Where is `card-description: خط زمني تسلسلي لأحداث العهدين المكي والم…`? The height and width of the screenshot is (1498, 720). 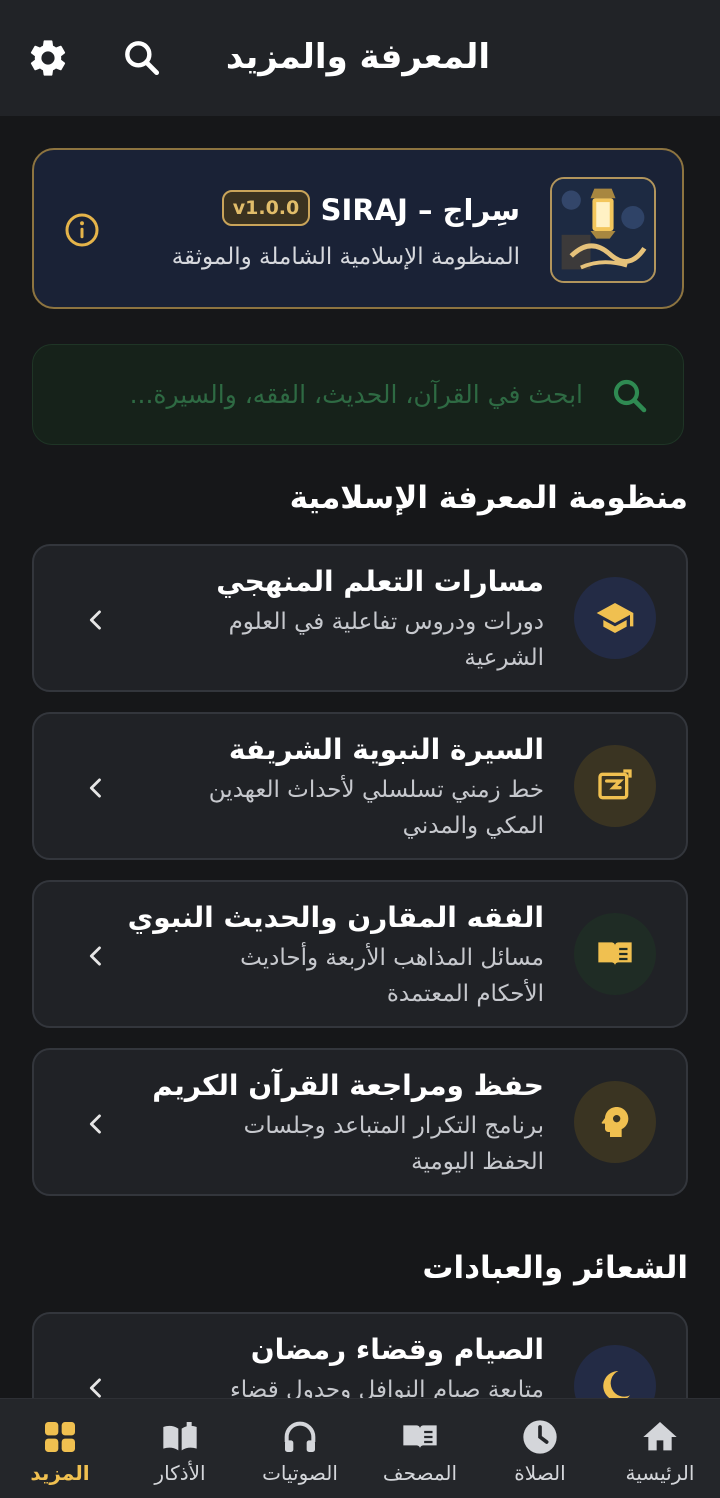
card-description: خط زمني تسلسلي لأحداث العهدين المكي والم… is located at coordinates (376, 808).